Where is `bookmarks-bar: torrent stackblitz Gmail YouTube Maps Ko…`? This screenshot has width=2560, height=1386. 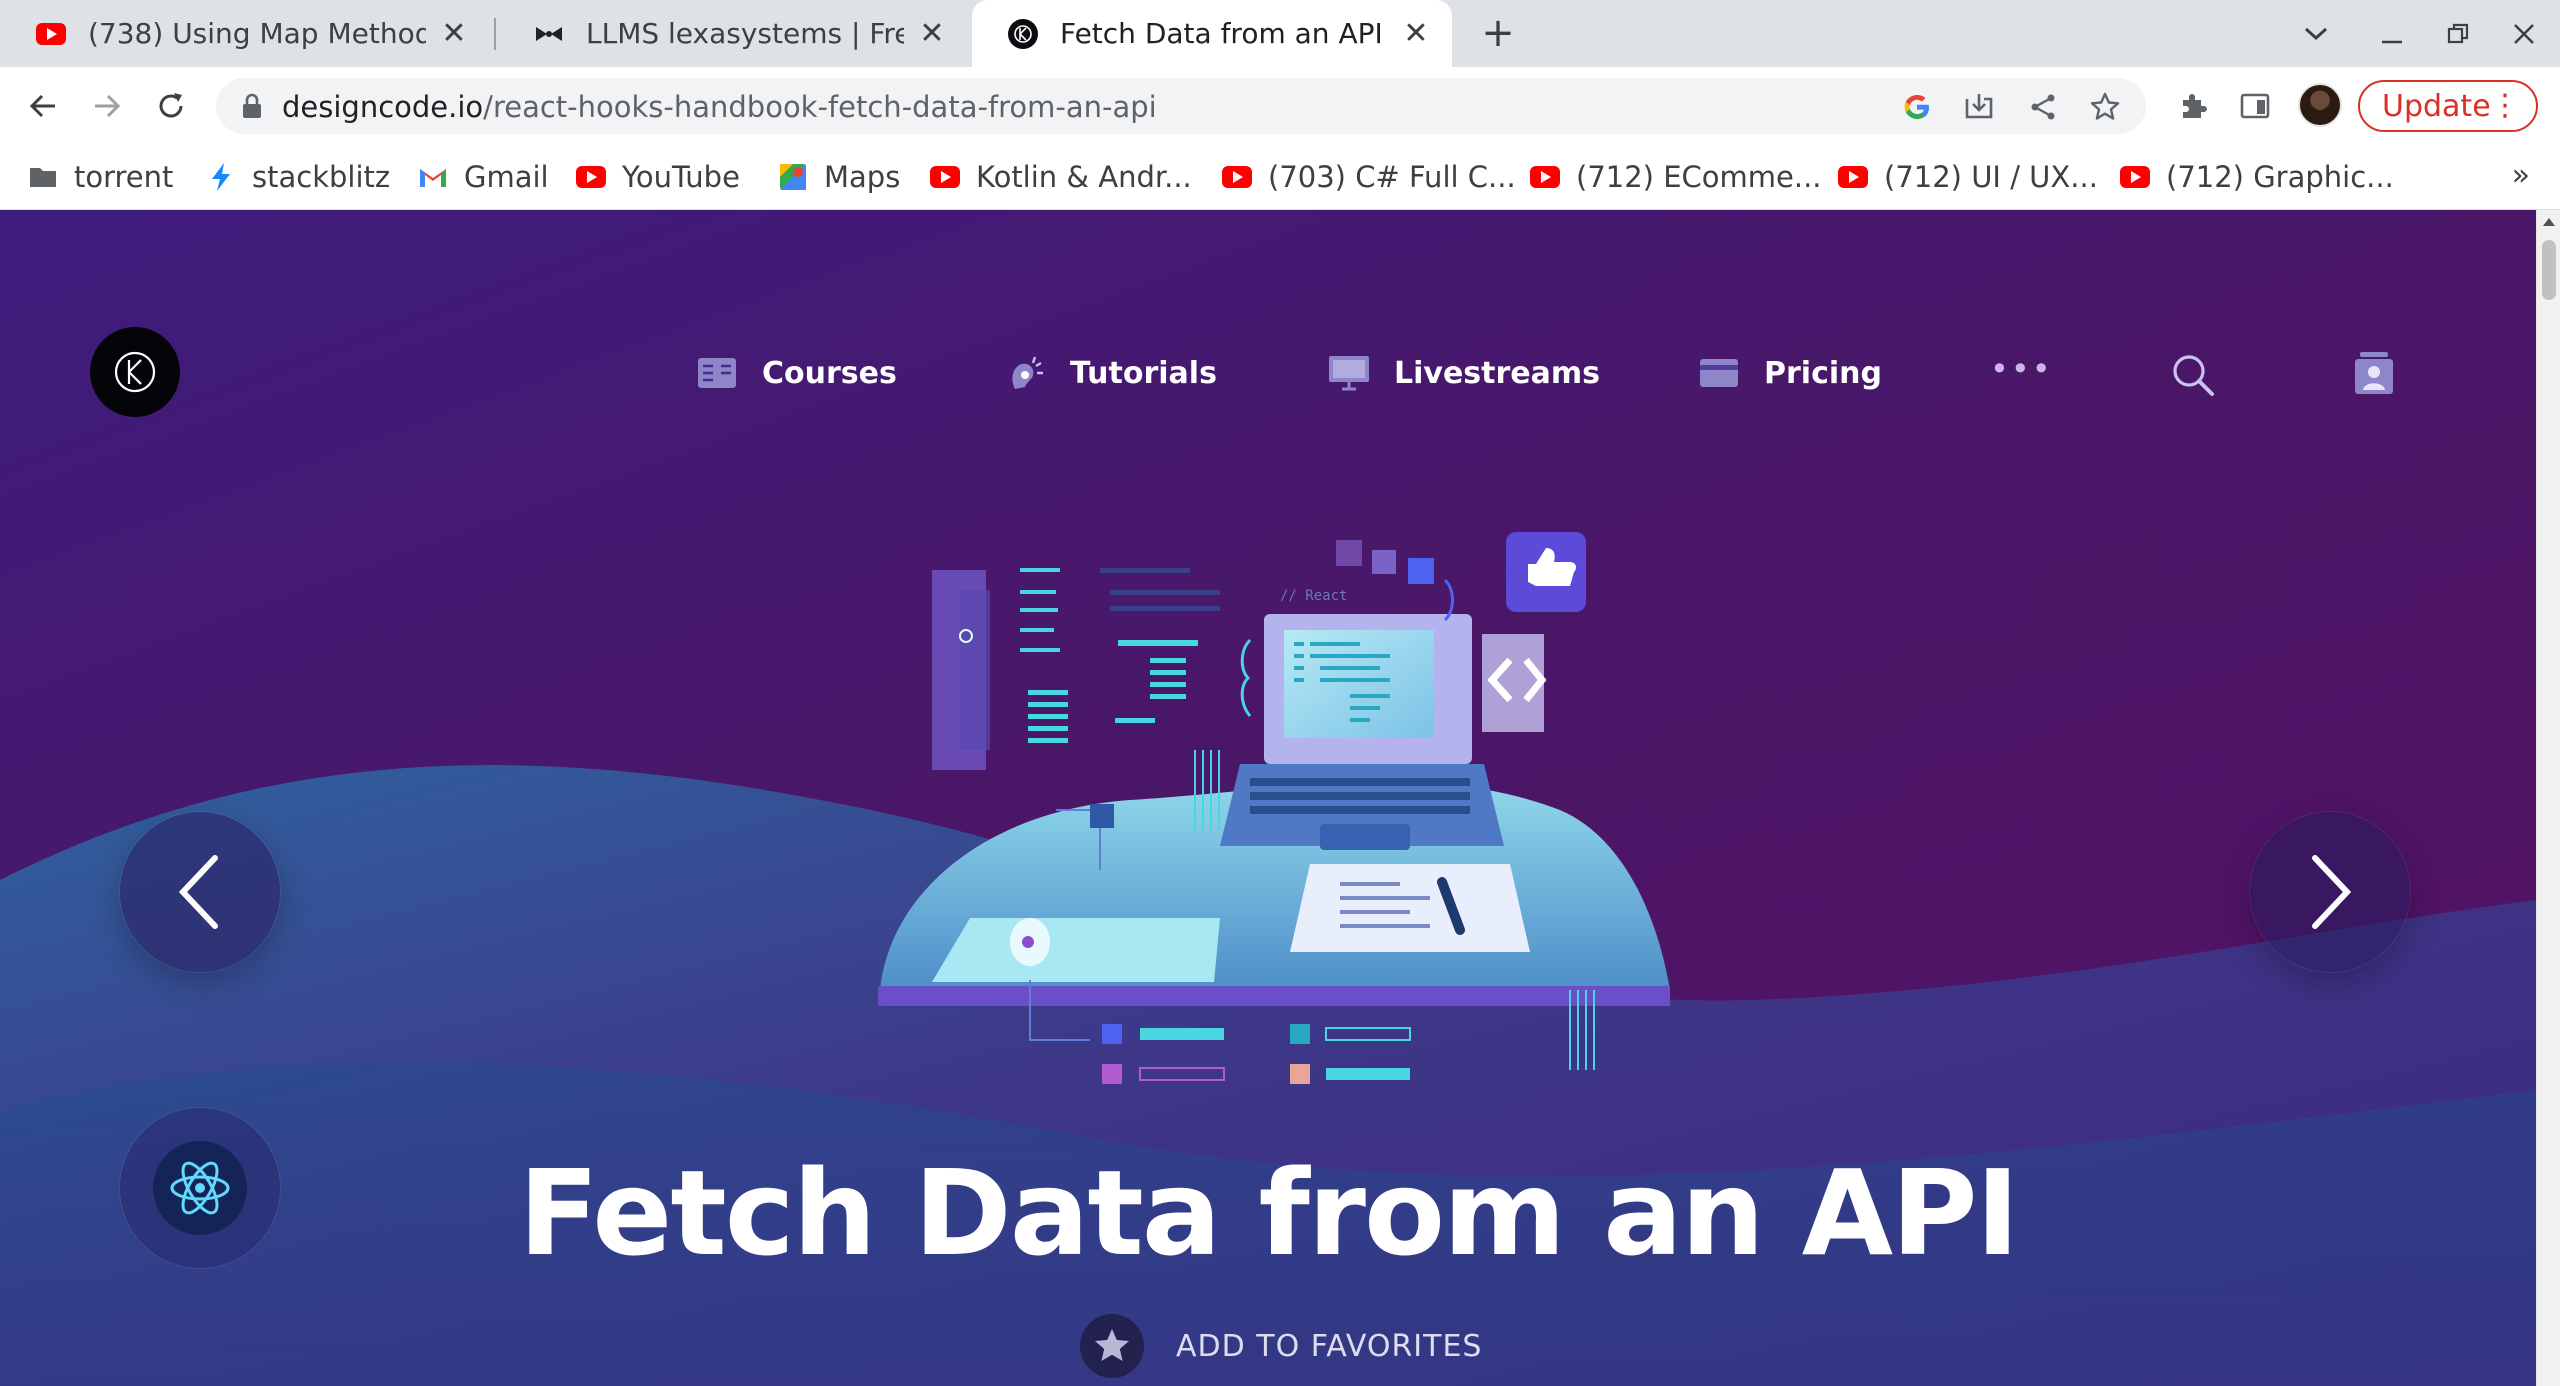 bookmarks-bar: torrent stackblitz Gmail YouTube Maps Ko… is located at coordinates (1280, 177).